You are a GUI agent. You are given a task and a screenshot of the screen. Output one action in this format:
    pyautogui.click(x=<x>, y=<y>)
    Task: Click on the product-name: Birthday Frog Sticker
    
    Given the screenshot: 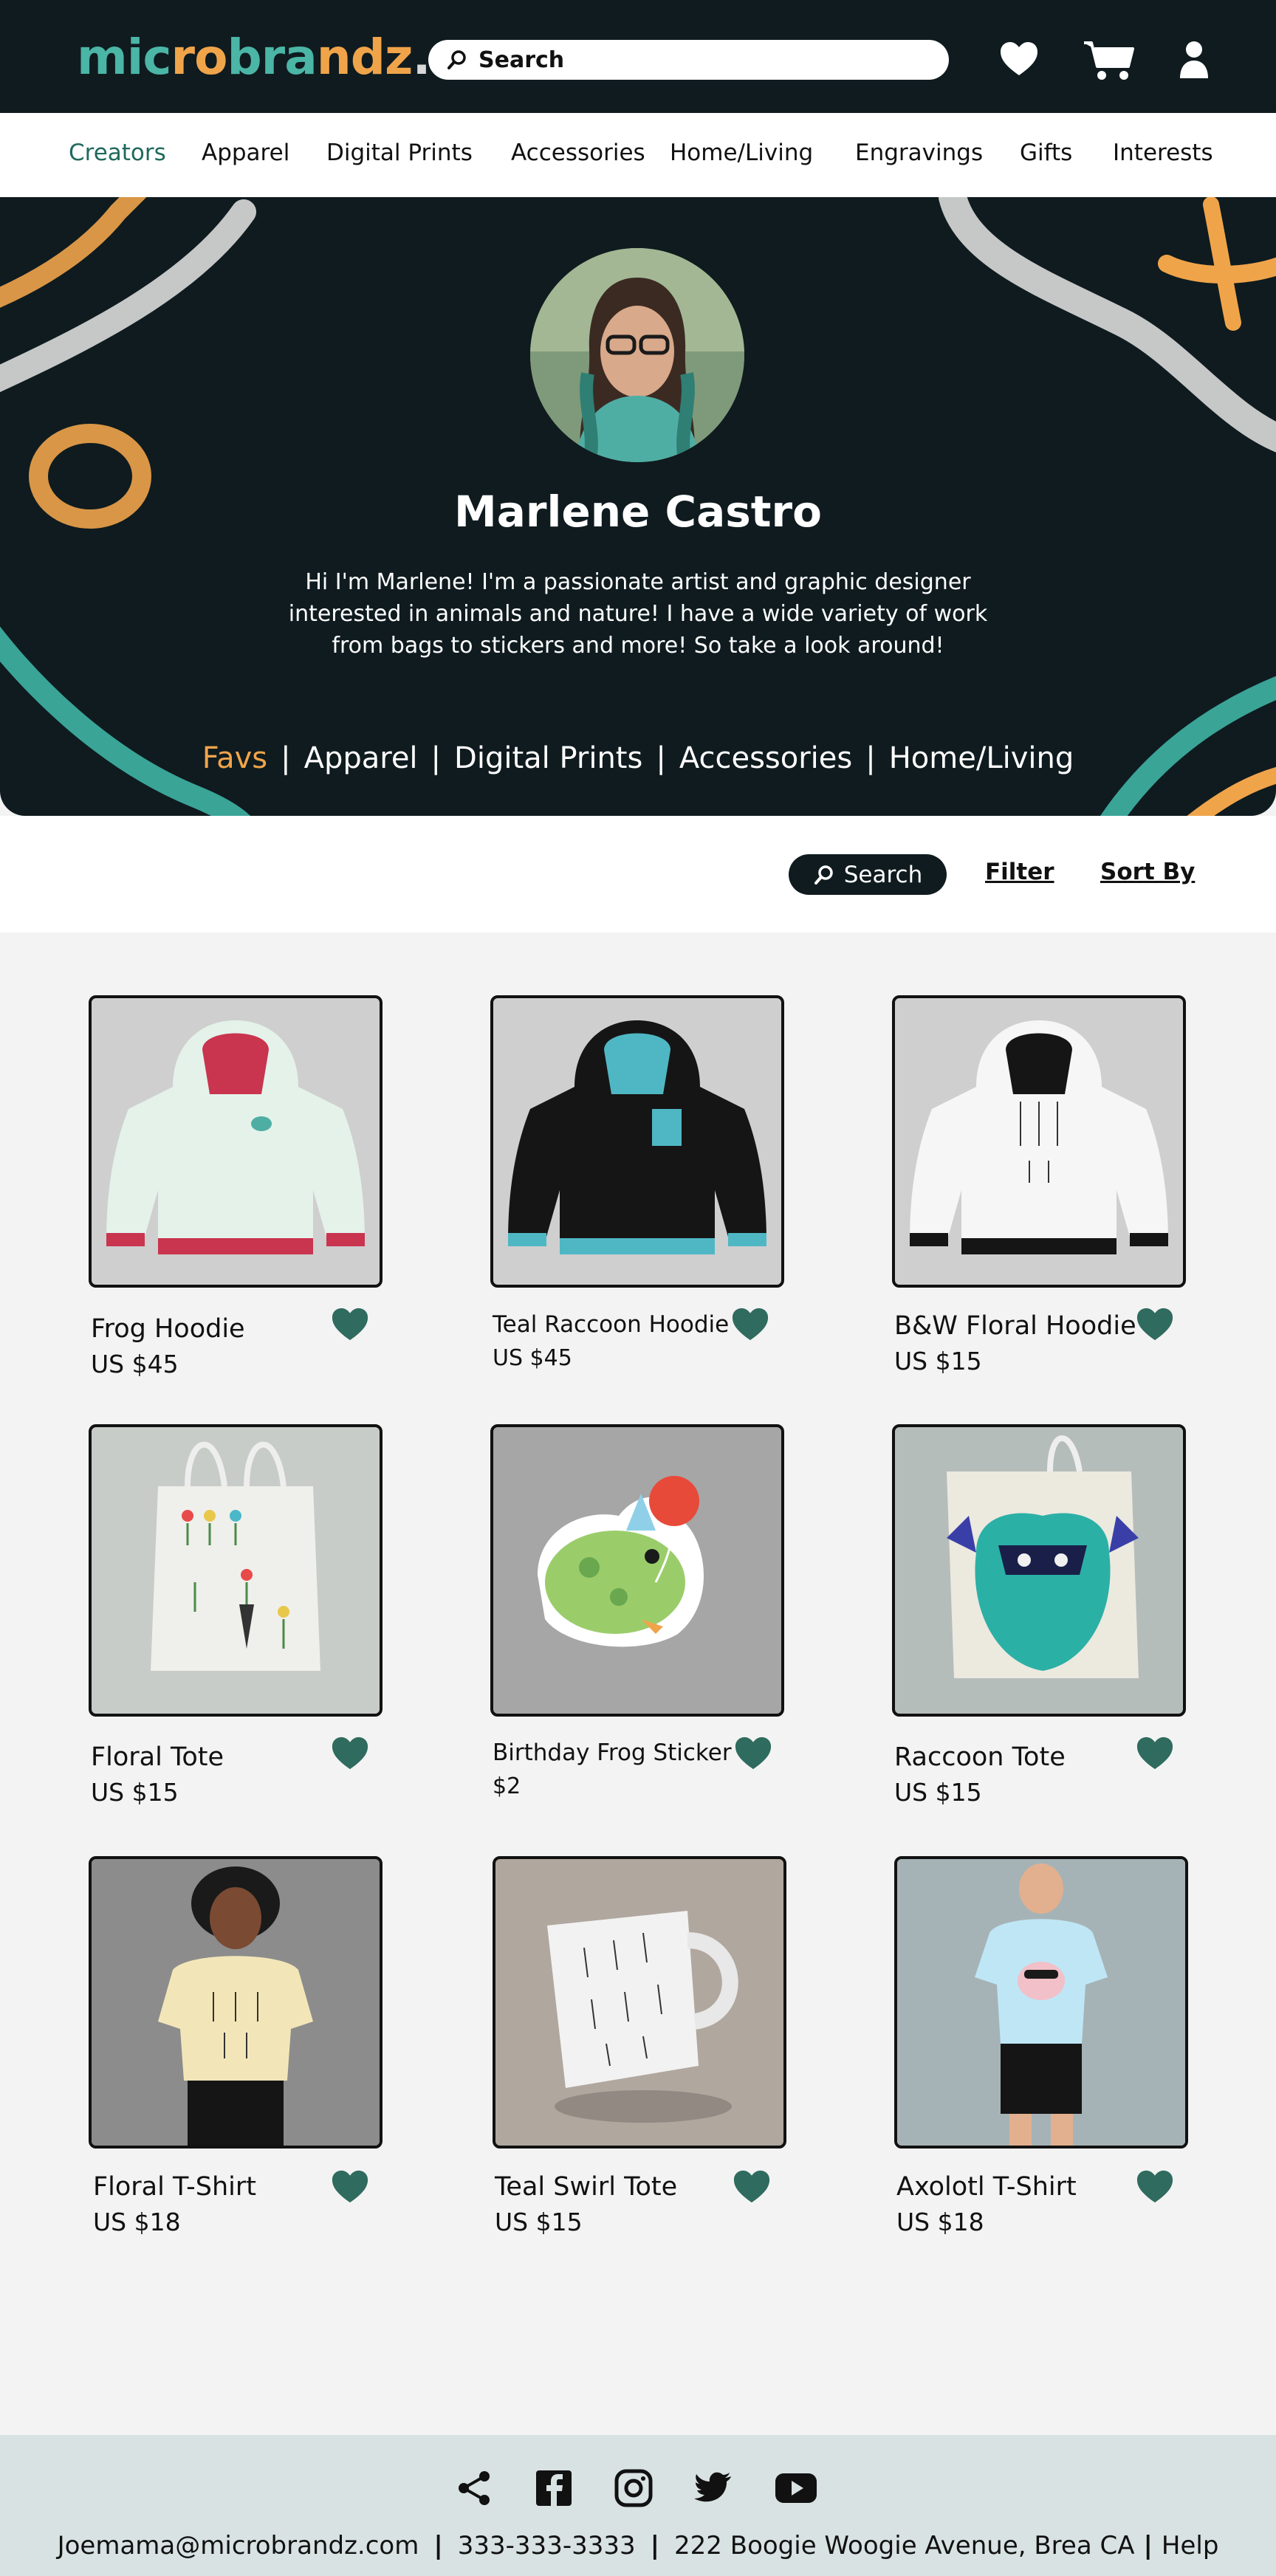 What is the action you would take?
    pyautogui.click(x=612, y=1752)
    